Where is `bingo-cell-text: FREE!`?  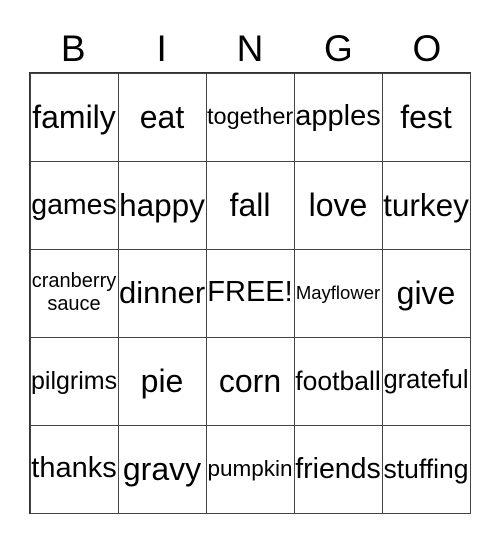 bingo-cell-text: FREE! is located at coordinates (250, 292).